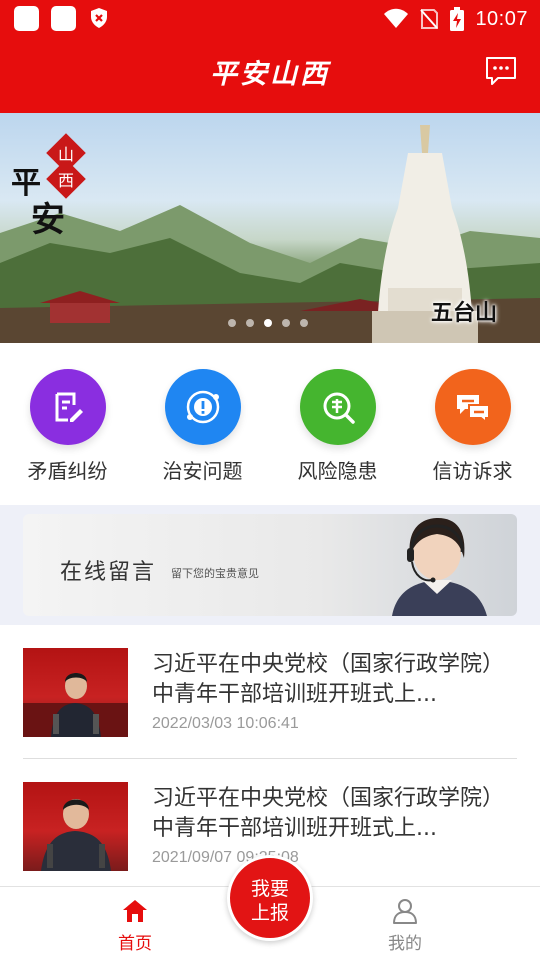 This screenshot has height=960, width=540. I want to click on online-message-banner: 在线留言 留下您的宝贵意见, so click(270, 565).